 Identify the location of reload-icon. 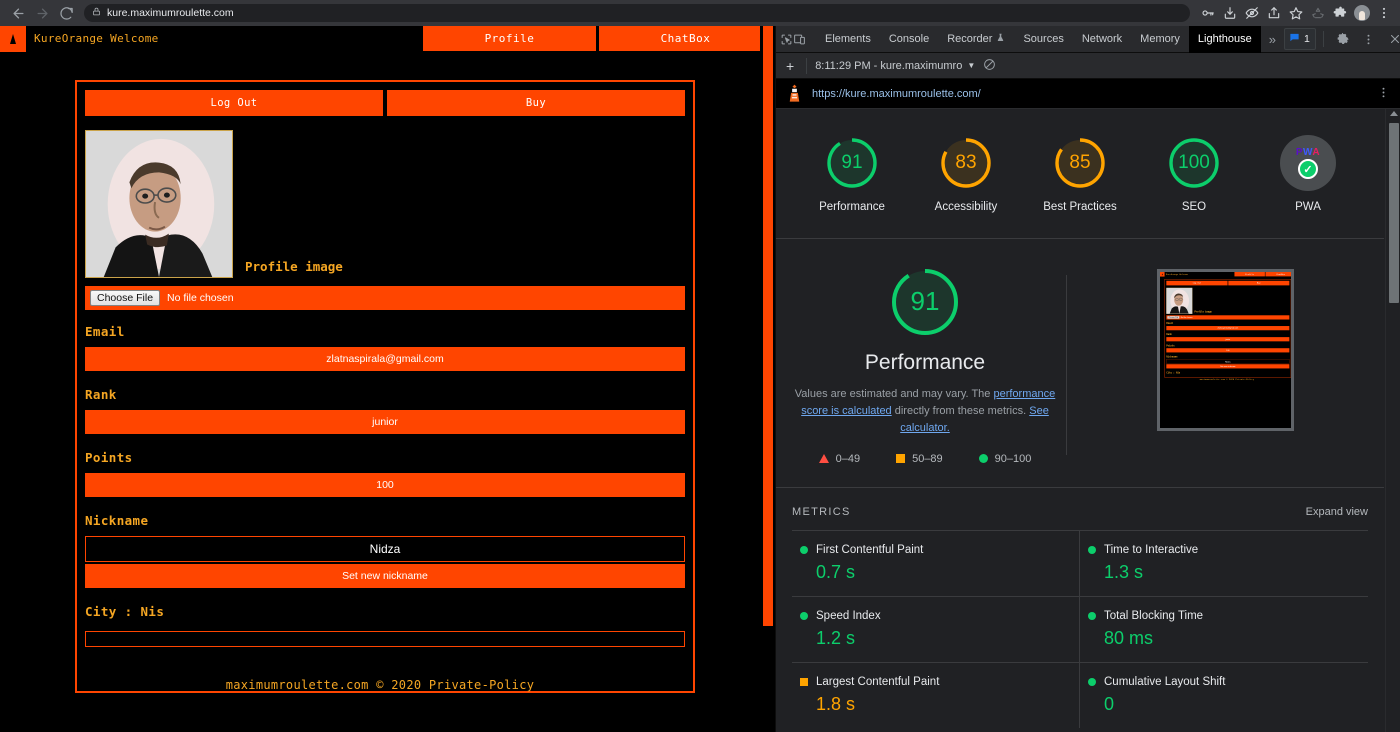
(66, 13).